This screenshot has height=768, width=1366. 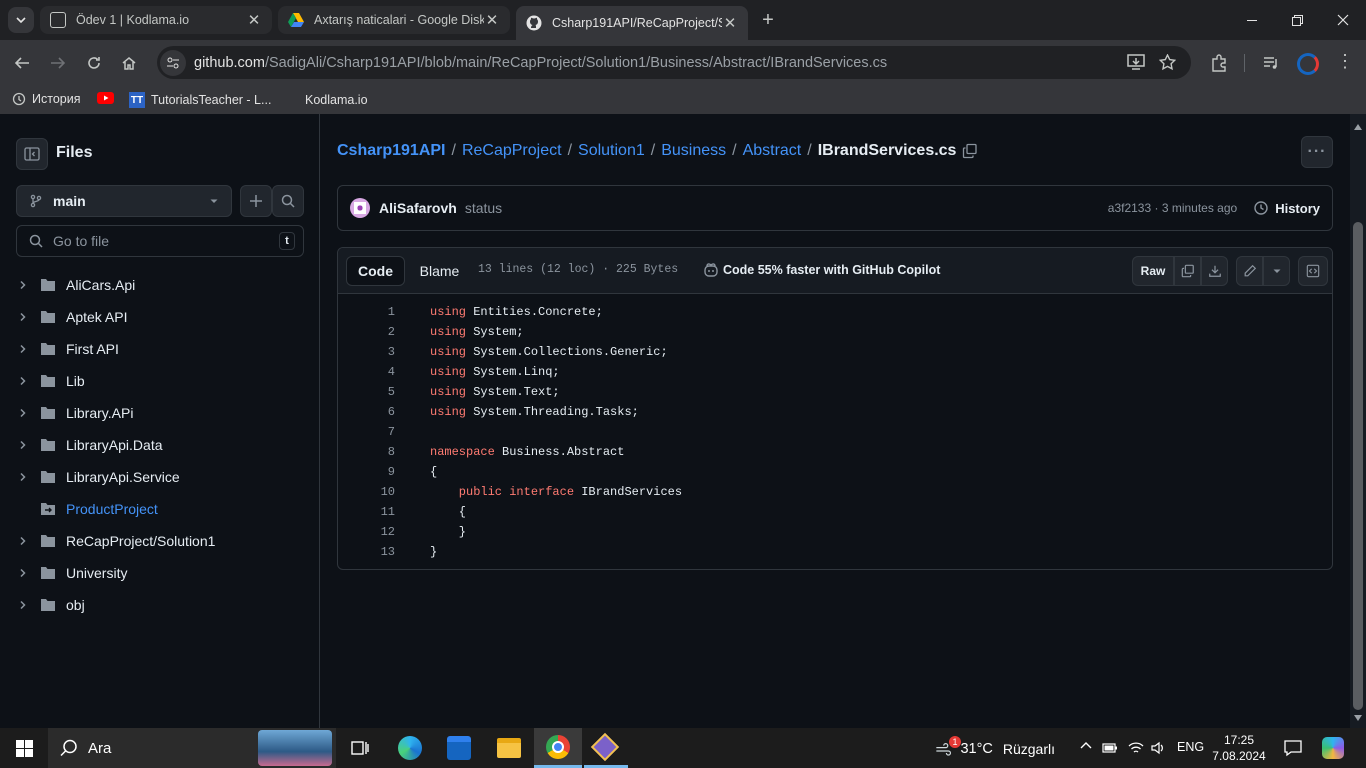 I want to click on chrome-taskbar-button, so click(x=558, y=748).